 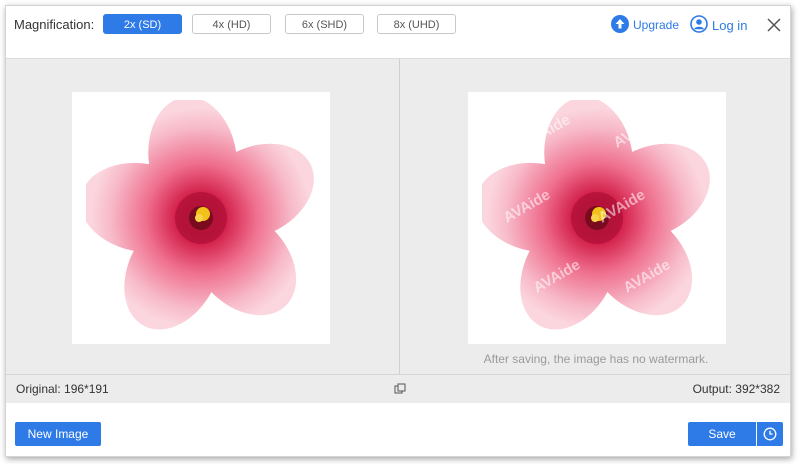 What do you see at coordinates (736, 389) in the screenshot?
I see `output-size-label: Output: 392*382` at bounding box center [736, 389].